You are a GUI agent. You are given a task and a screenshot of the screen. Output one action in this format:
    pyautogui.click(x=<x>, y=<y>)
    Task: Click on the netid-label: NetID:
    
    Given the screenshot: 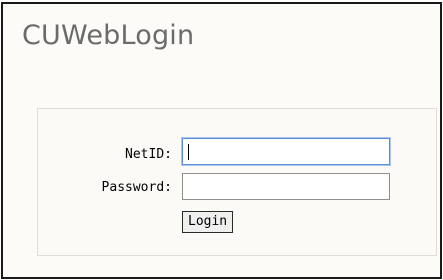 What is the action you would take?
    pyautogui.click(x=148, y=154)
    